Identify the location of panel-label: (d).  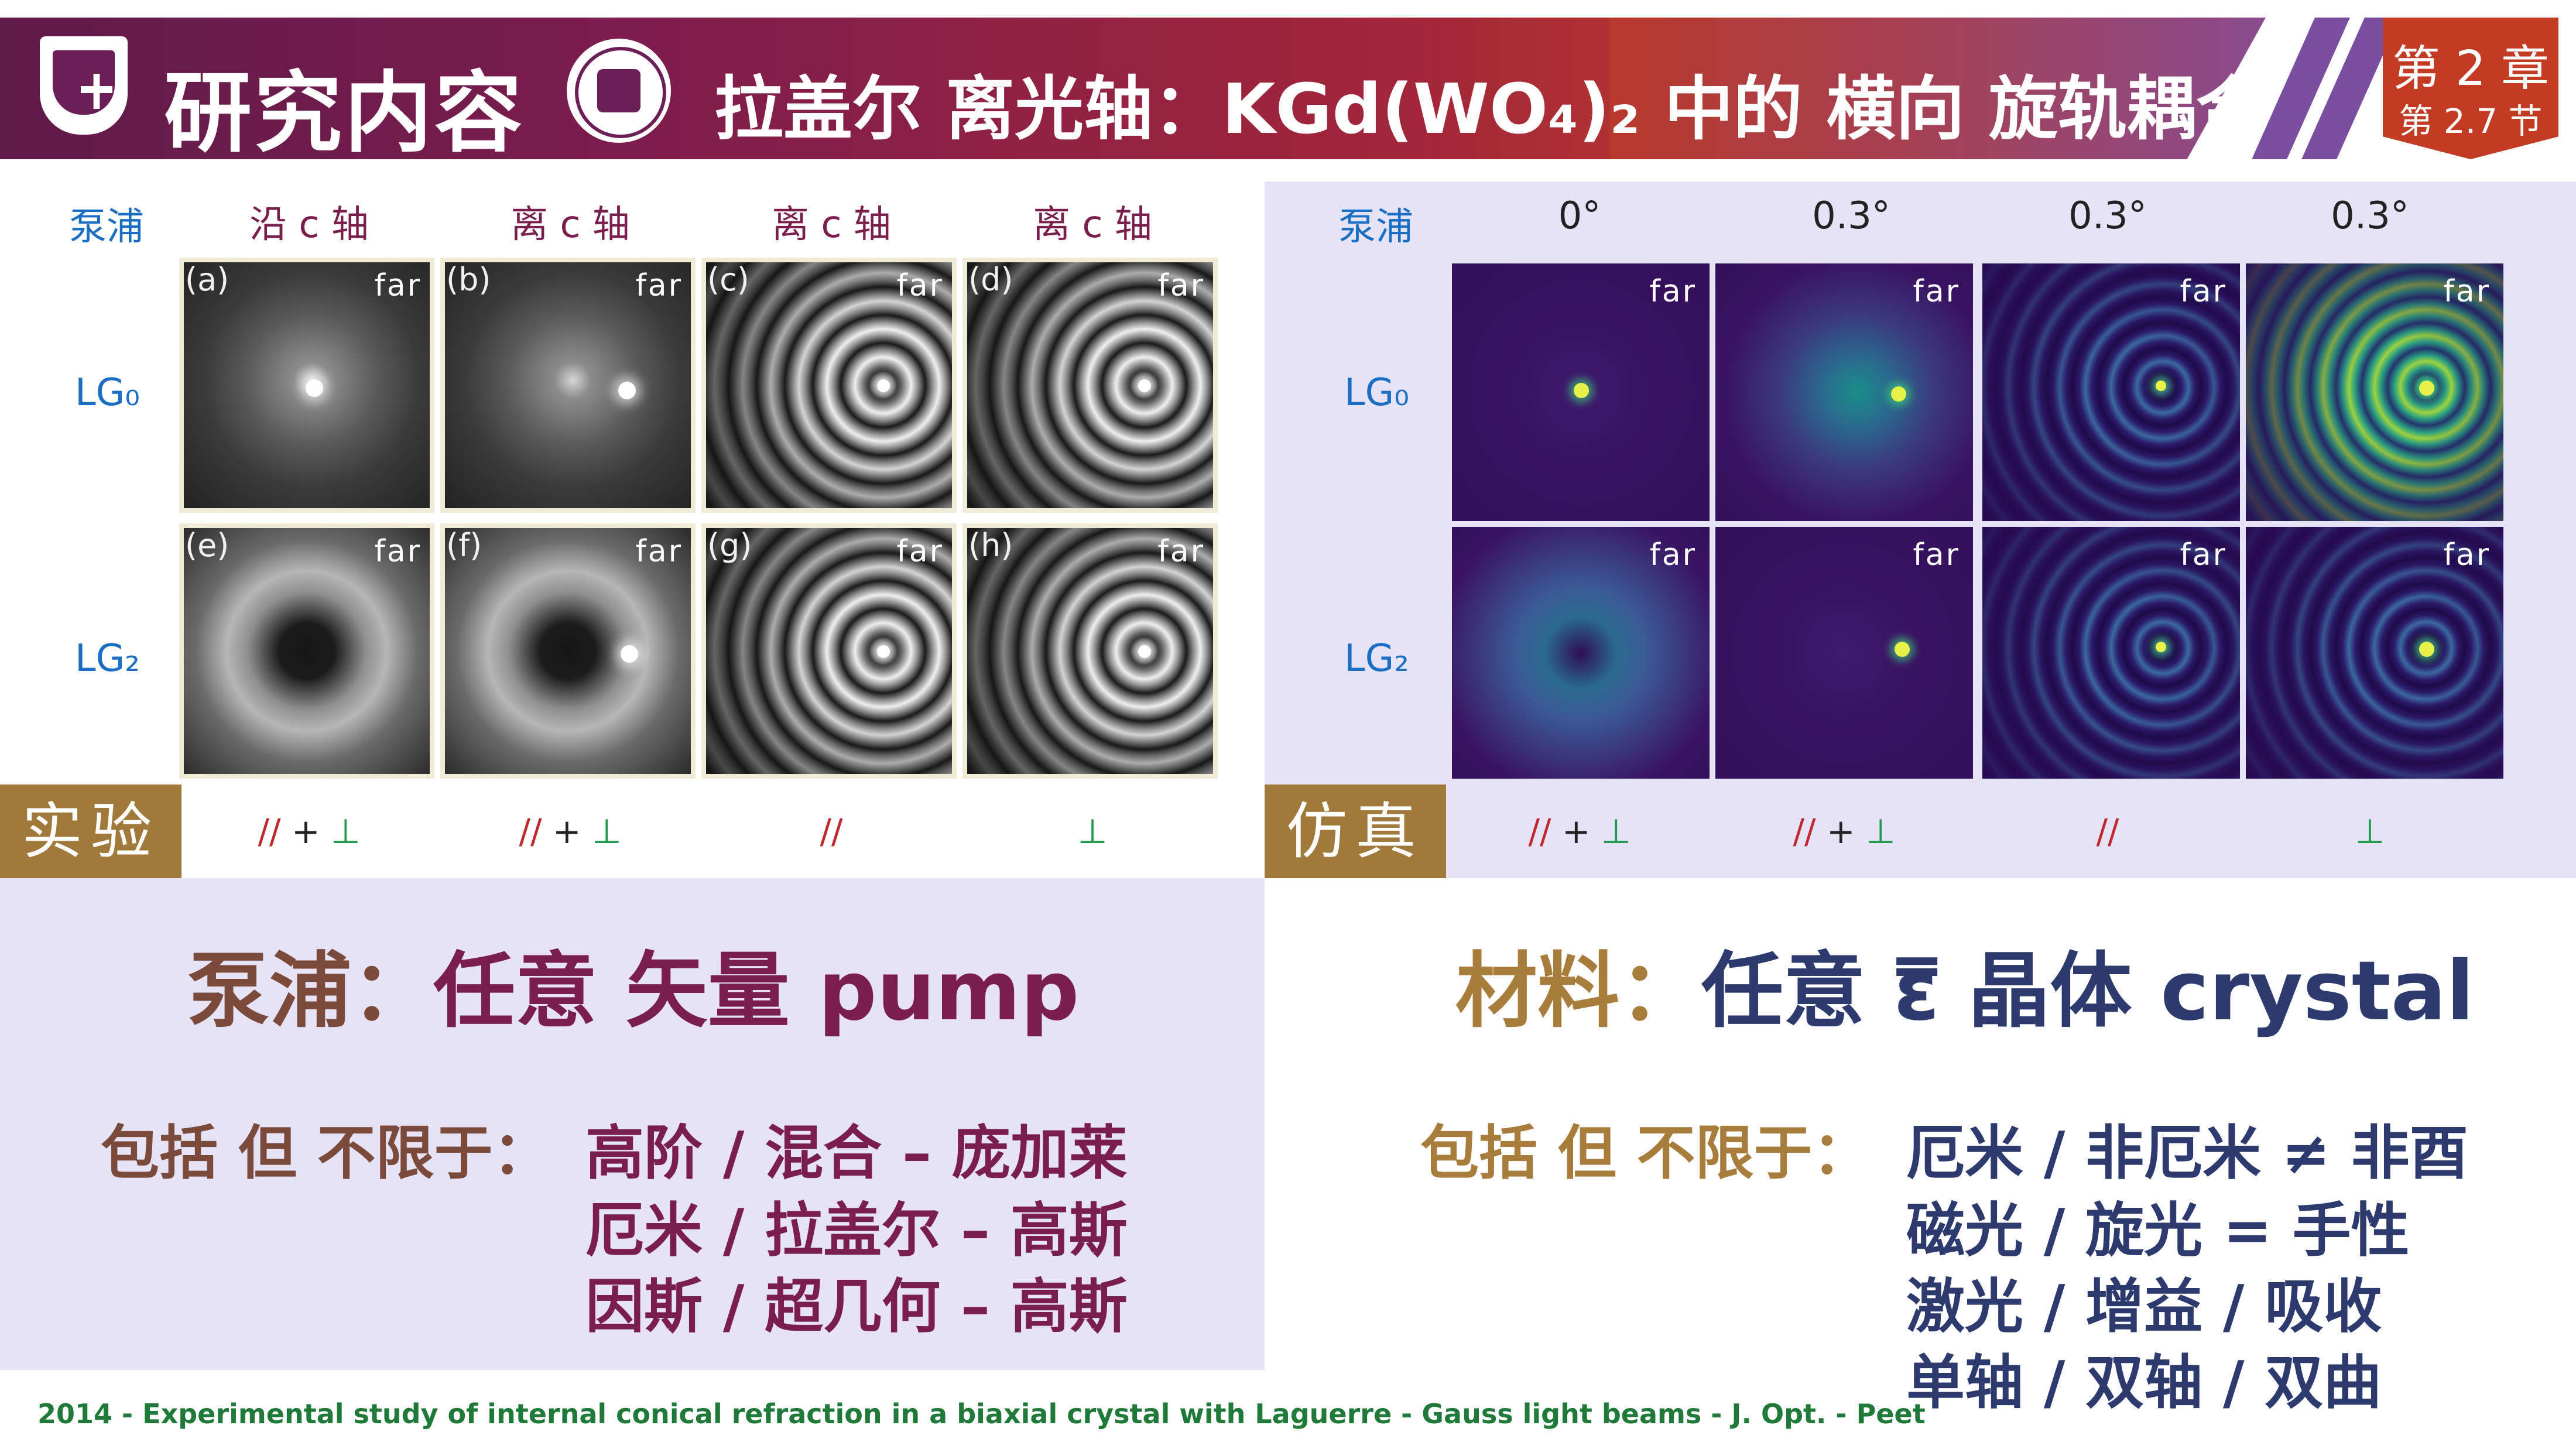
(990, 279).